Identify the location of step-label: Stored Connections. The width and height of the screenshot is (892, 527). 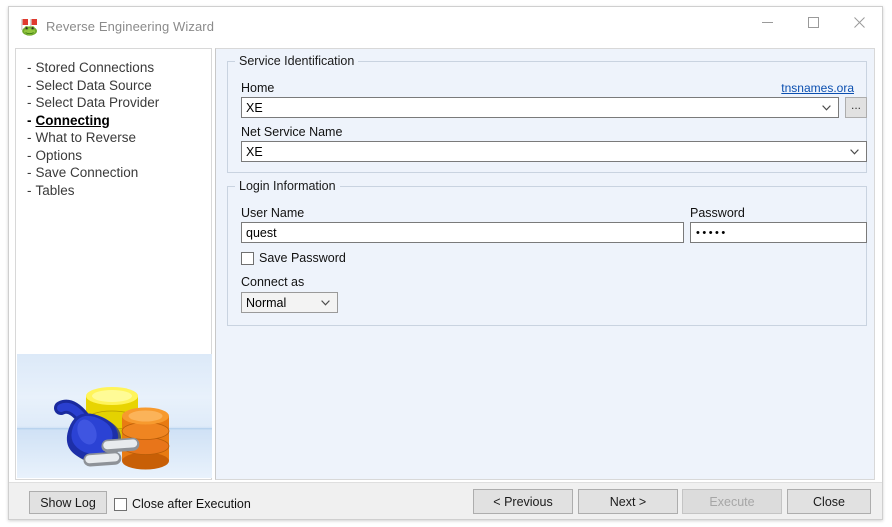
(95, 67).